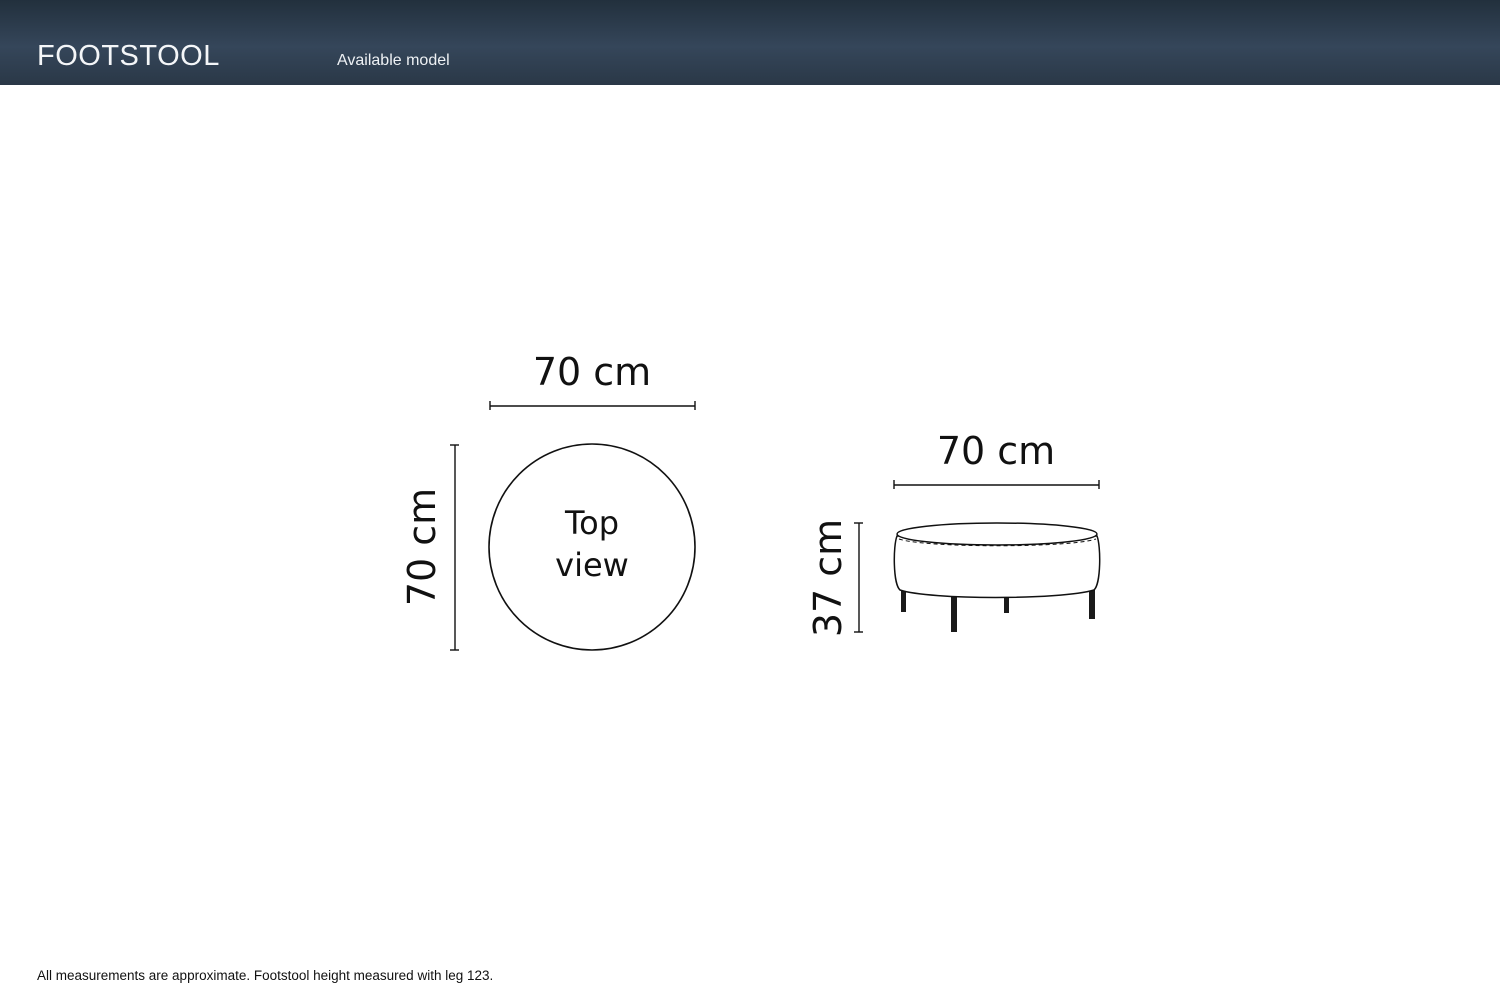 The width and height of the screenshot is (1500, 1000). What do you see at coordinates (422, 547) in the screenshot?
I see `top-view-depth-label: 70 cm` at bounding box center [422, 547].